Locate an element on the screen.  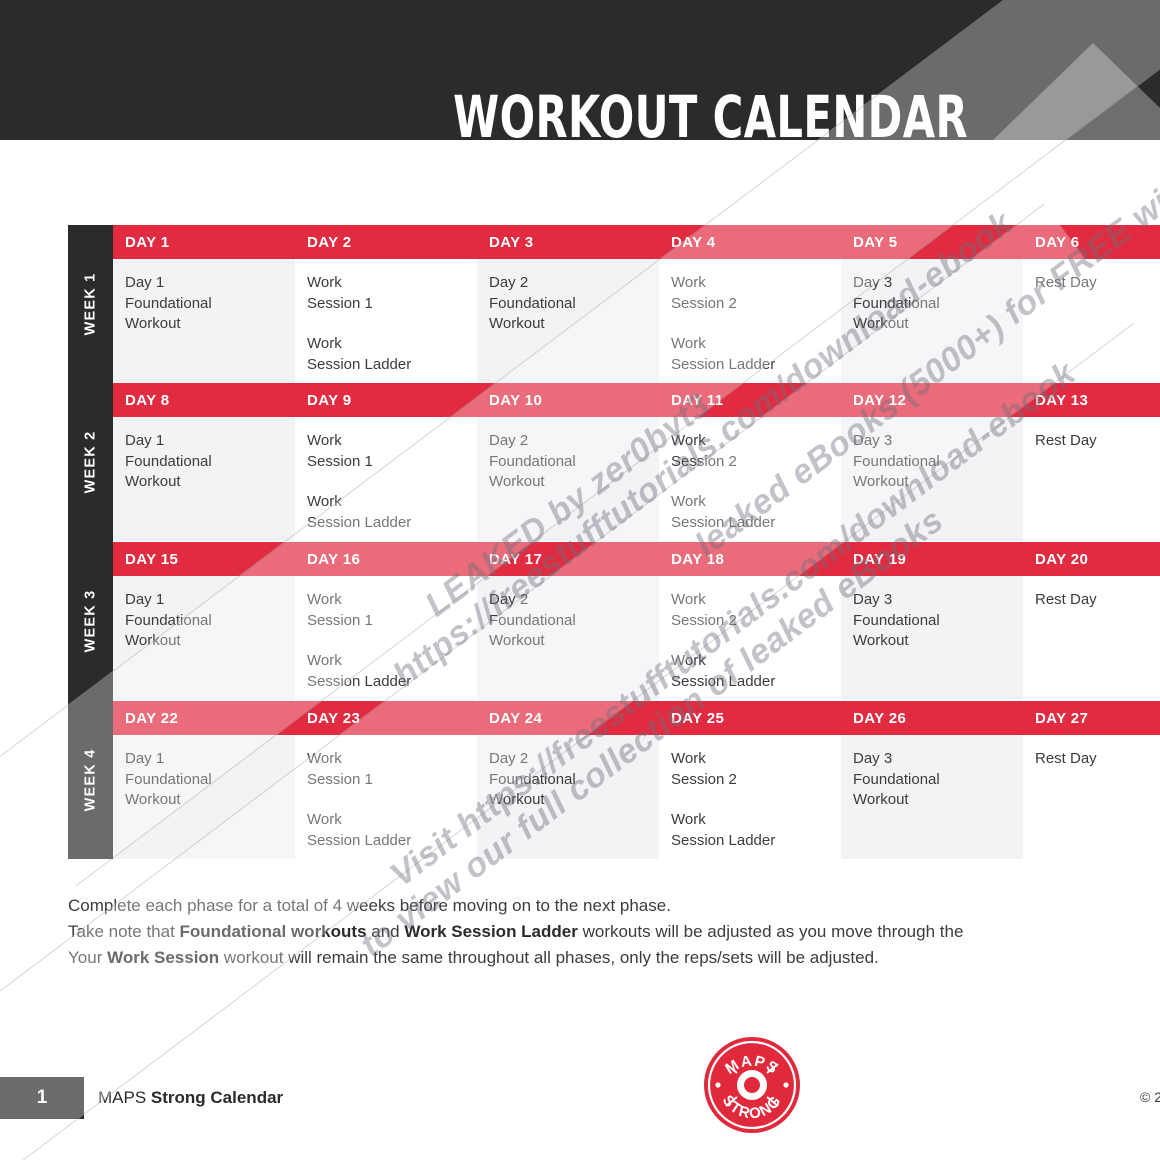
maps-strong-logo: MAPS STRONG is located at coordinates (752, 1085).